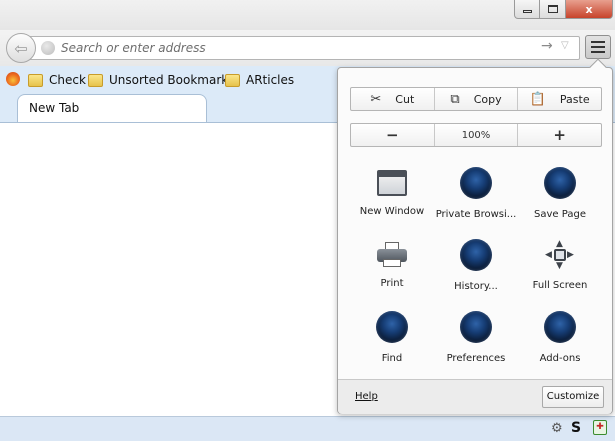 Image resolution: width=615 pixels, height=441 pixels. What do you see at coordinates (560, 285) in the screenshot?
I see `fullscreen-label: Full Screen` at bounding box center [560, 285].